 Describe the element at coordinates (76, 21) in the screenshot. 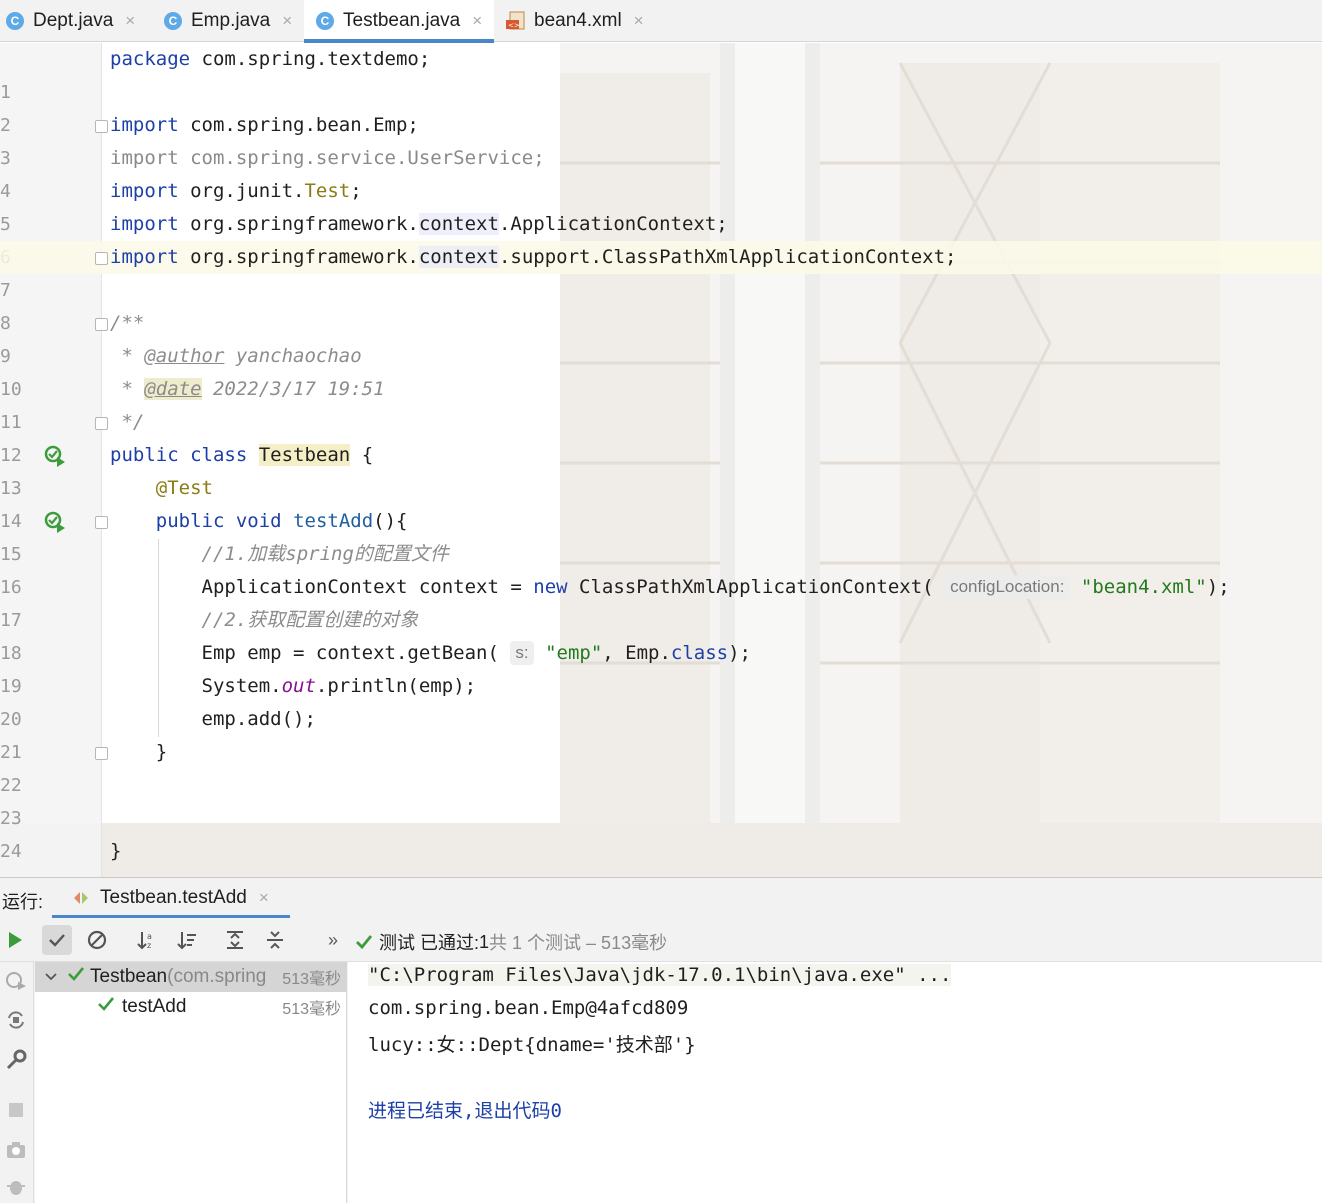

I see `tab-dept-java: C Dept.java ×` at that location.